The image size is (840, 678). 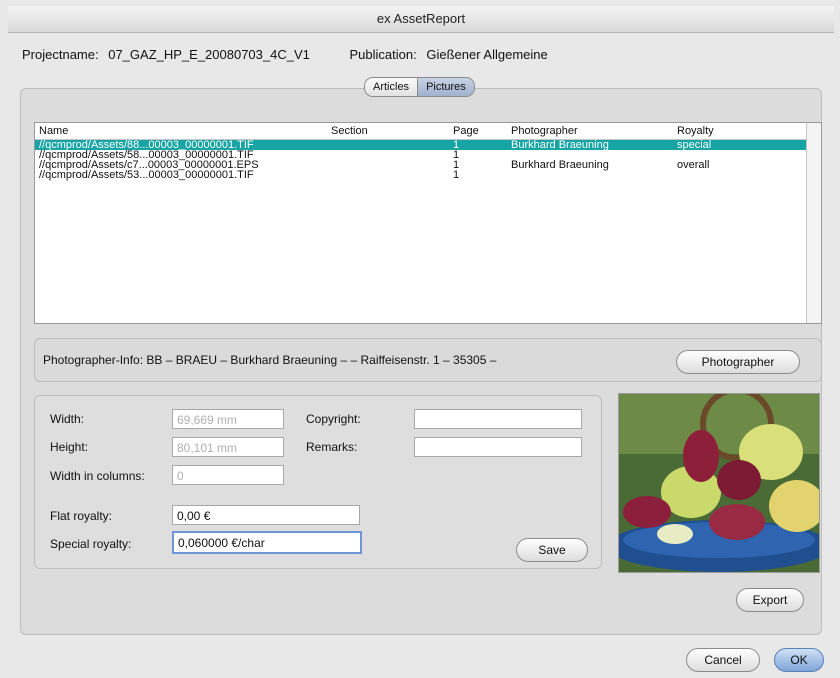 What do you see at coordinates (349, 131) in the screenshot?
I see `column-header-section: Section` at bounding box center [349, 131].